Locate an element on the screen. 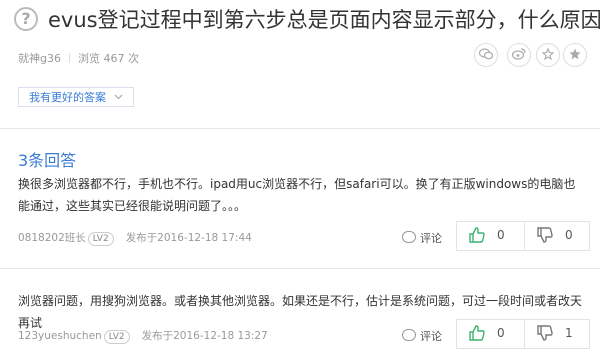  better-answer-label: 我有更好的答案 is located at coordinates (67, 97).